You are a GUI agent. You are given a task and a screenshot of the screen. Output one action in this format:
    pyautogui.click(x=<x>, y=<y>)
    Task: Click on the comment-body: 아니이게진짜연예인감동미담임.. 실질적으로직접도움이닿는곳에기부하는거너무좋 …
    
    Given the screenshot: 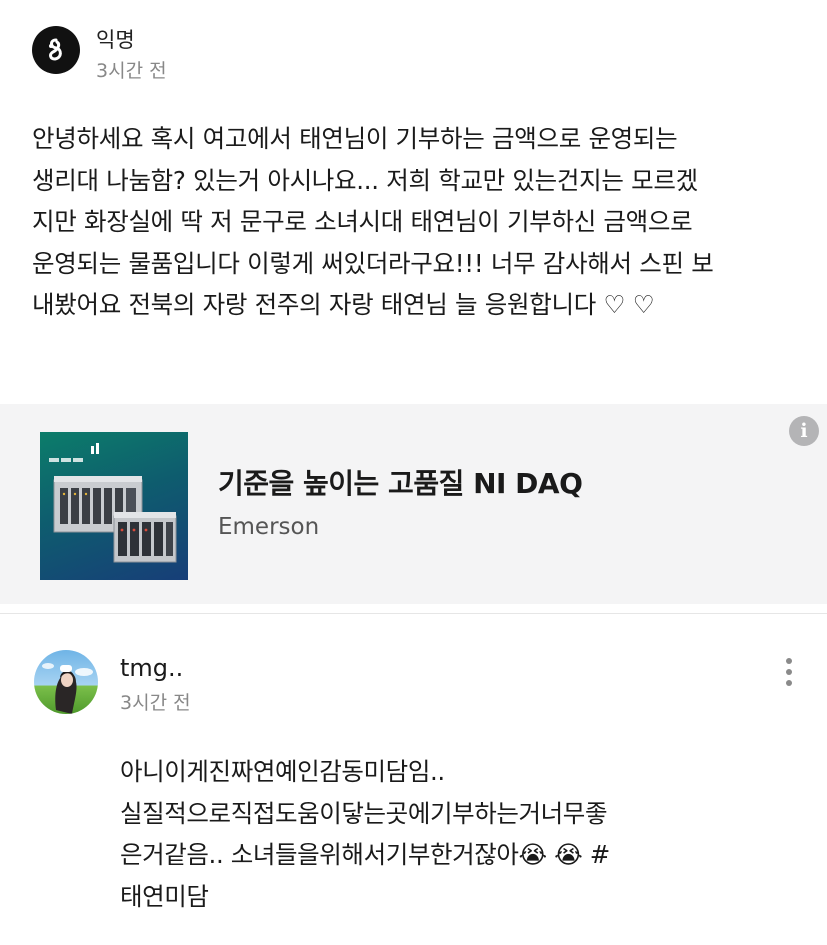 What is the action you would take?
    pyautogui.click(x=365, y=834)
    